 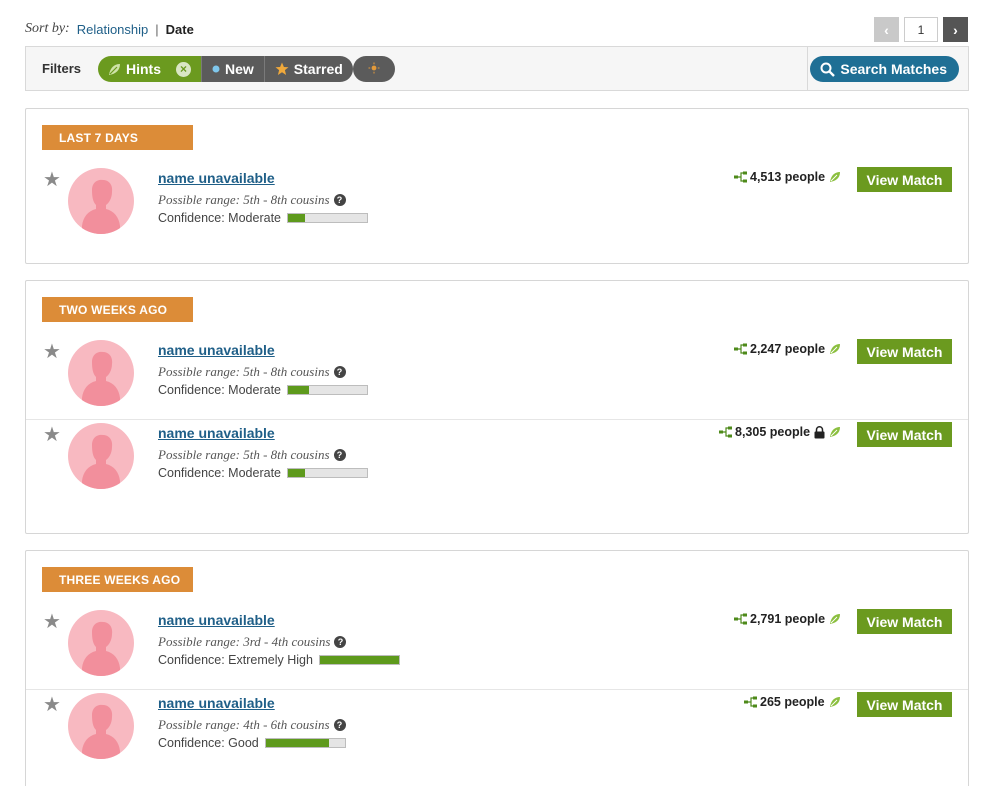 I want to click on match-range-text: Possible range: 4th - 6th cousins, so click(x=244, y=724).